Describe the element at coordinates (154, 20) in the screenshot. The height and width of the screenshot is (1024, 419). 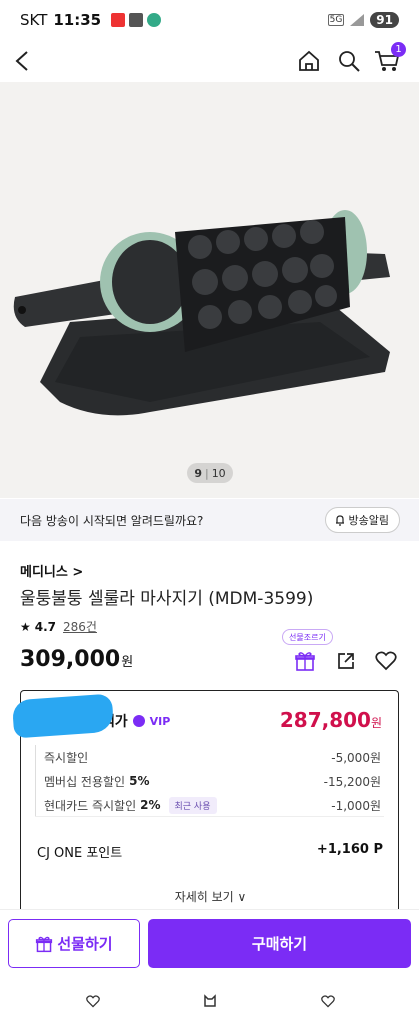
I see `globe-icon` at that location.